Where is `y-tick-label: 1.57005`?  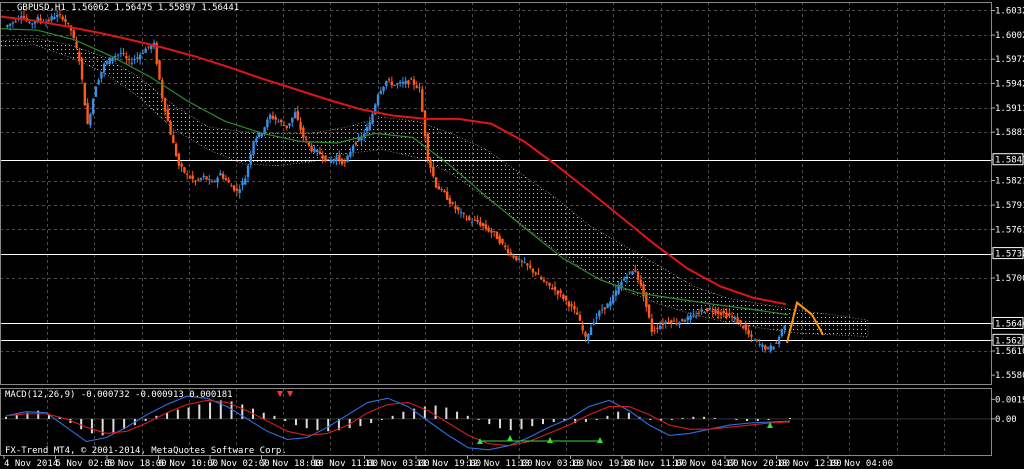
y-tick-label: 1.57005 is located at coordinates (1009, 279).